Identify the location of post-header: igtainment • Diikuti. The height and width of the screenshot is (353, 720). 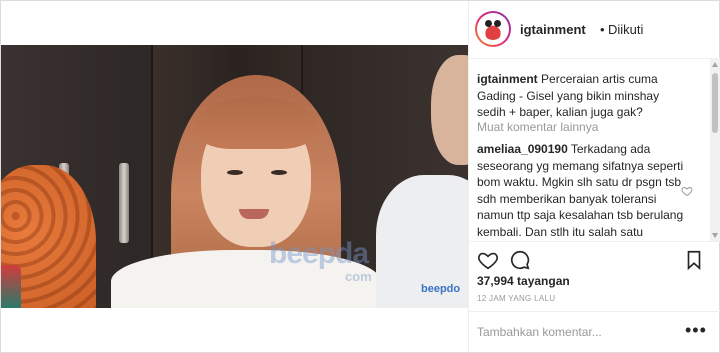
(594, 30).